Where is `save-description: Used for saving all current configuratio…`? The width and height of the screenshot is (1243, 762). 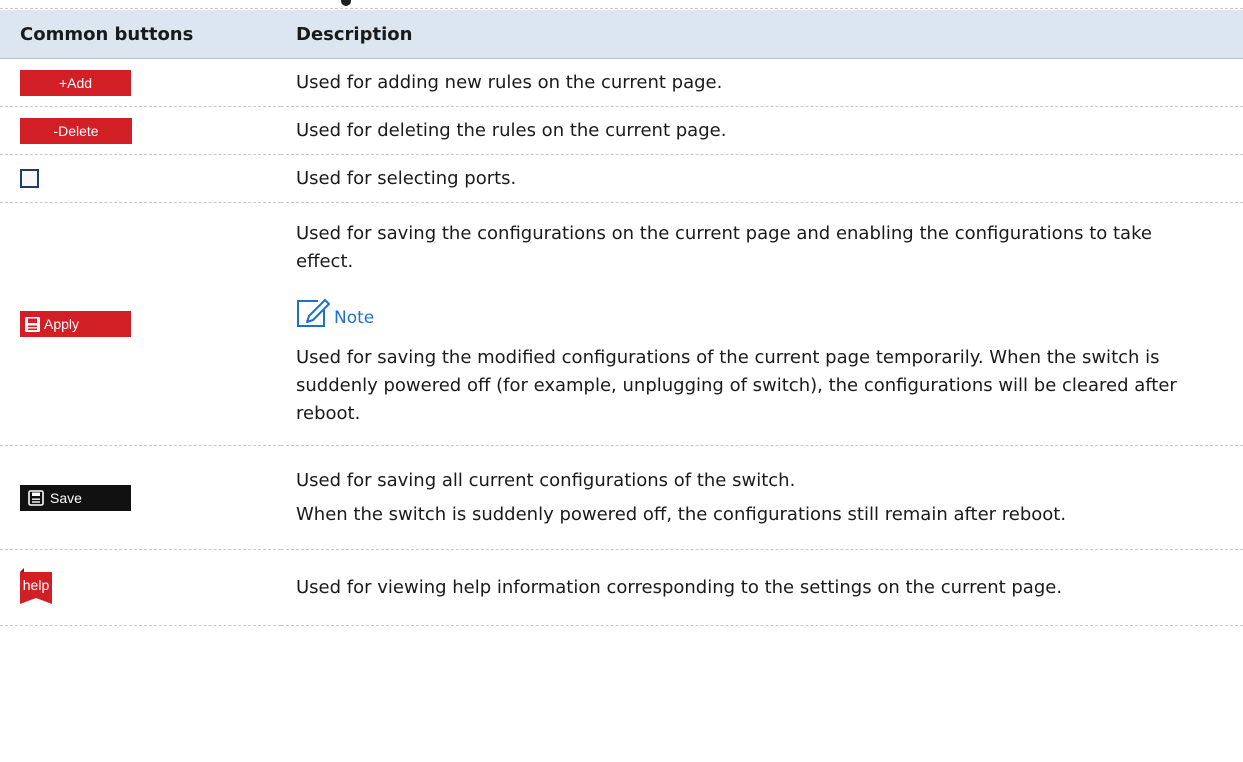
save-description: Used for saving all current configuratio… is located at coordinates (546, 480).